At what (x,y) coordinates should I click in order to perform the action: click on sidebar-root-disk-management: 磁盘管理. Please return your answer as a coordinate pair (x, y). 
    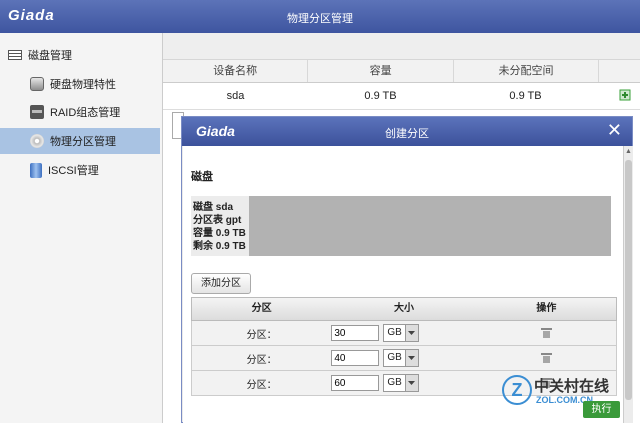
    Looking at the image, I should click on (40, 55).